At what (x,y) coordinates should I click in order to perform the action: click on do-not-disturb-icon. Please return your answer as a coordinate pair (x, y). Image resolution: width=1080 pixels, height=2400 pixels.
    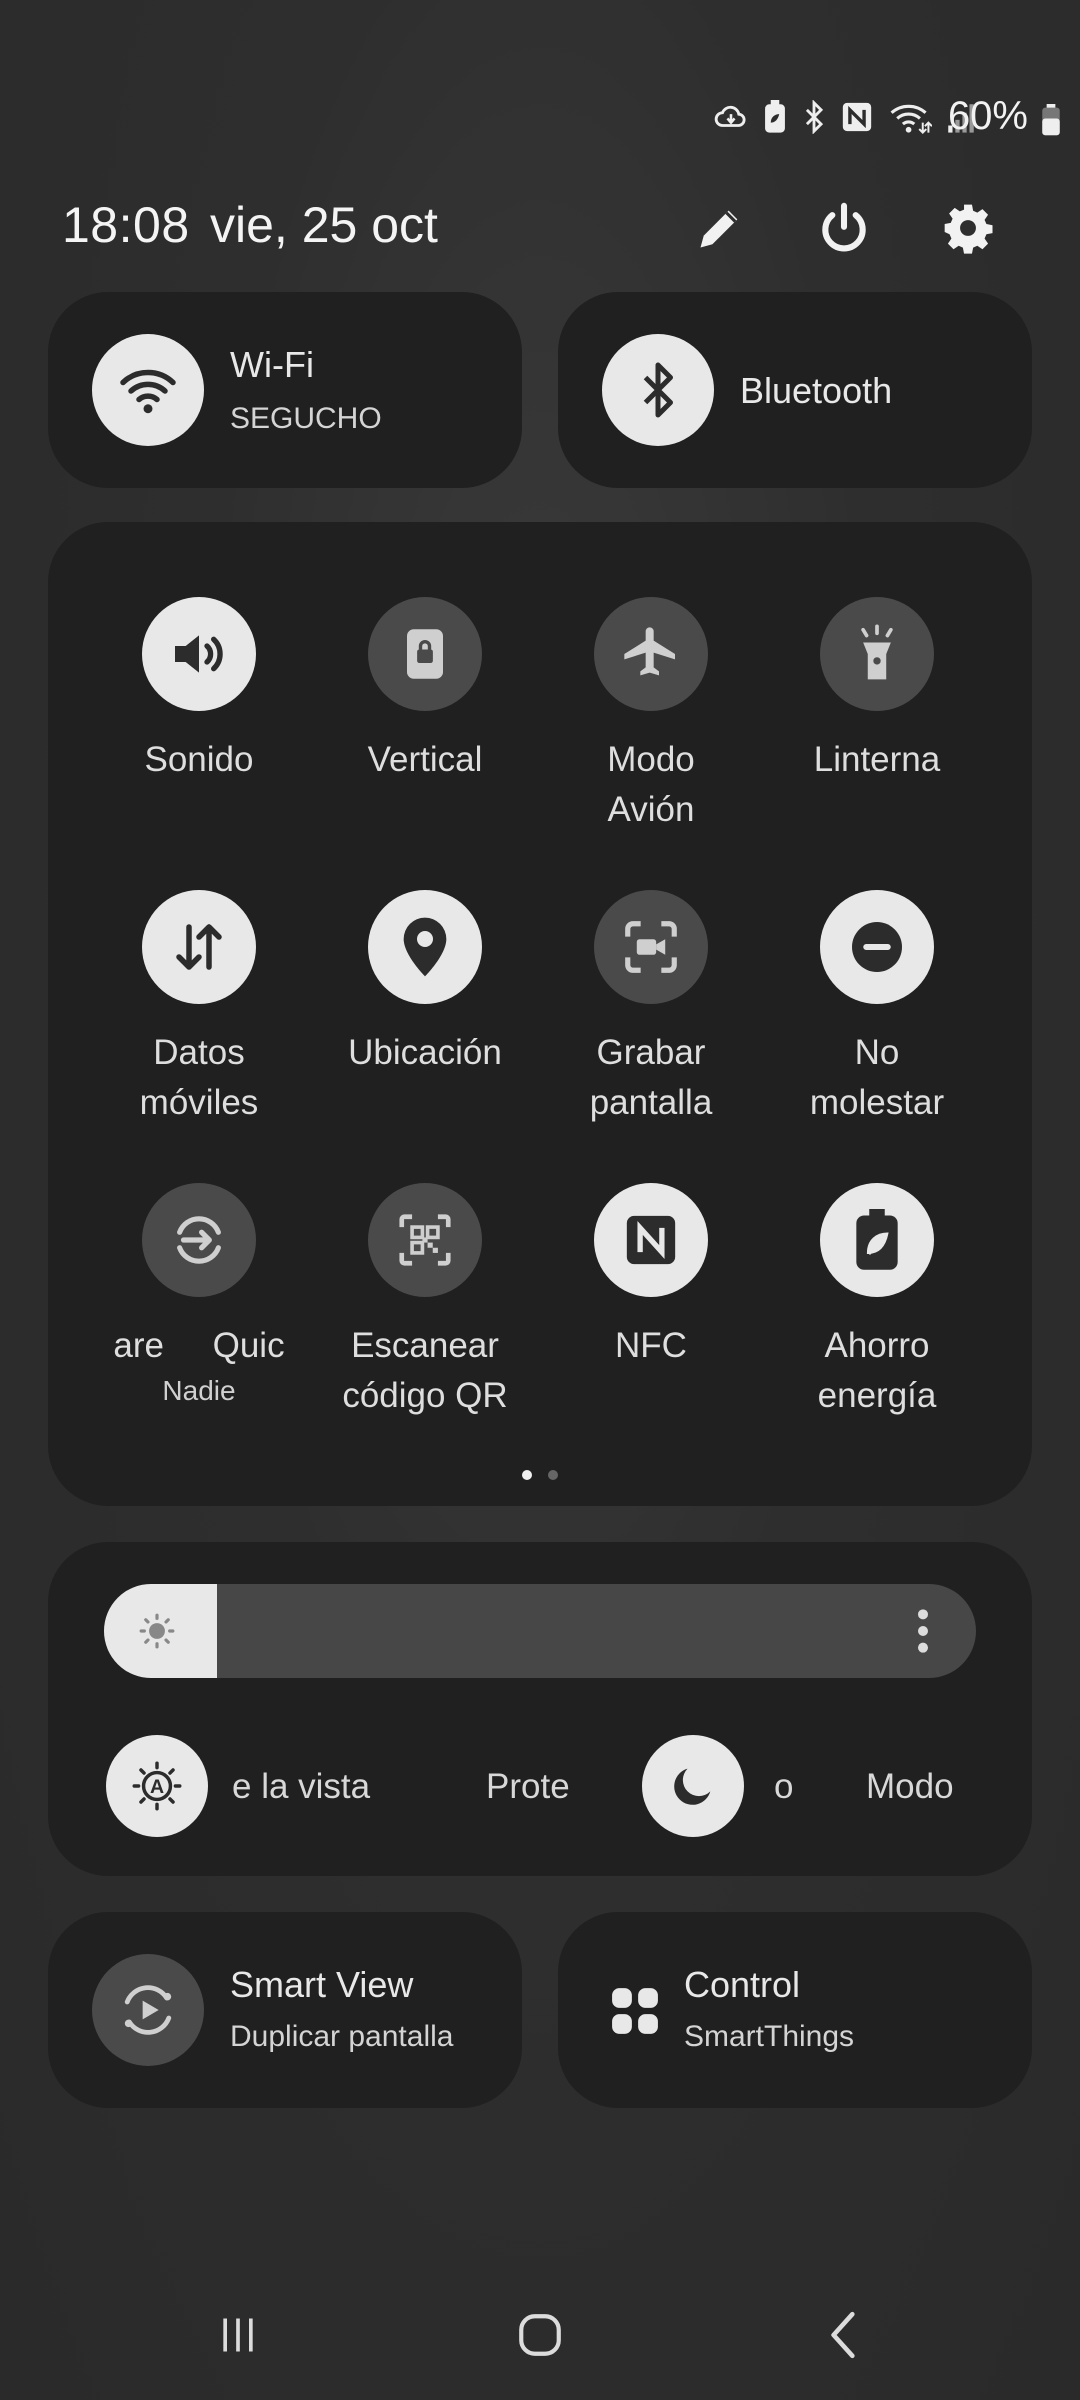
    Looking at the image, I should click on (877, 947).